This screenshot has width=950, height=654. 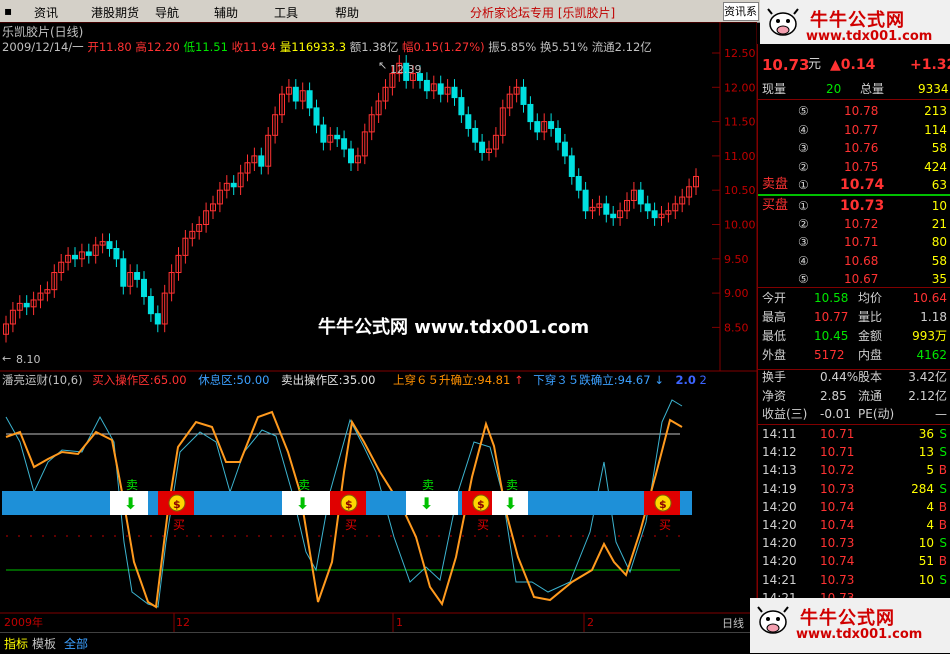 I want to click on period-label: 日线, so click(x=733, y=623).